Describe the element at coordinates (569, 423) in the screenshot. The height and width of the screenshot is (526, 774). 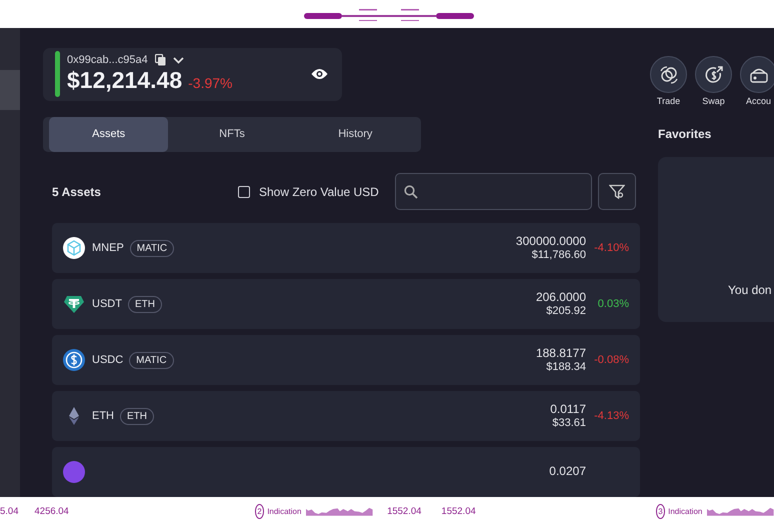
I see `asset-value: $33.61` at that location.